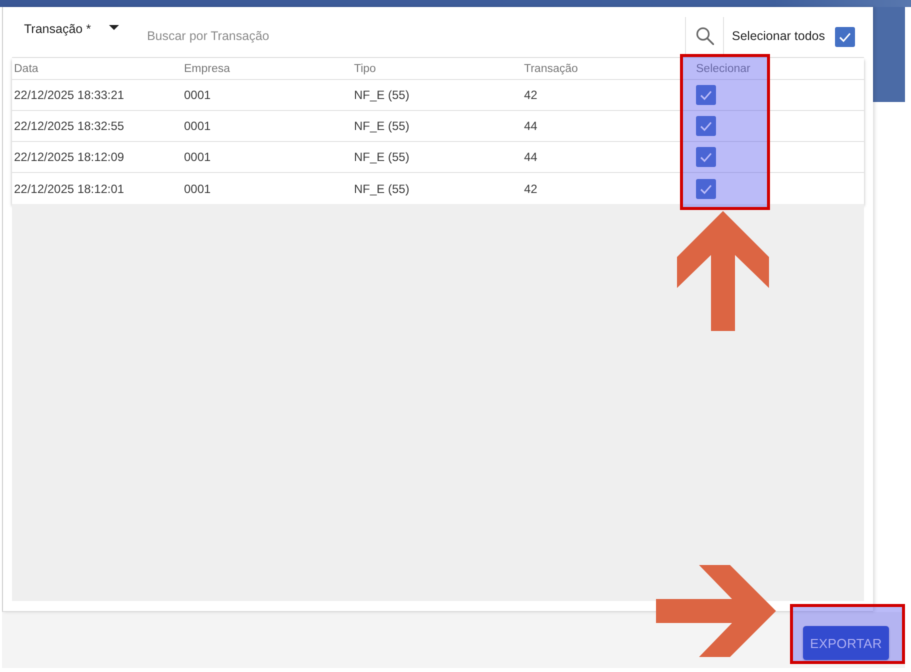 The width and height of the screenshot is (911, 672). I want to click on search-field: Buscar por Transação, so click(415, 36).